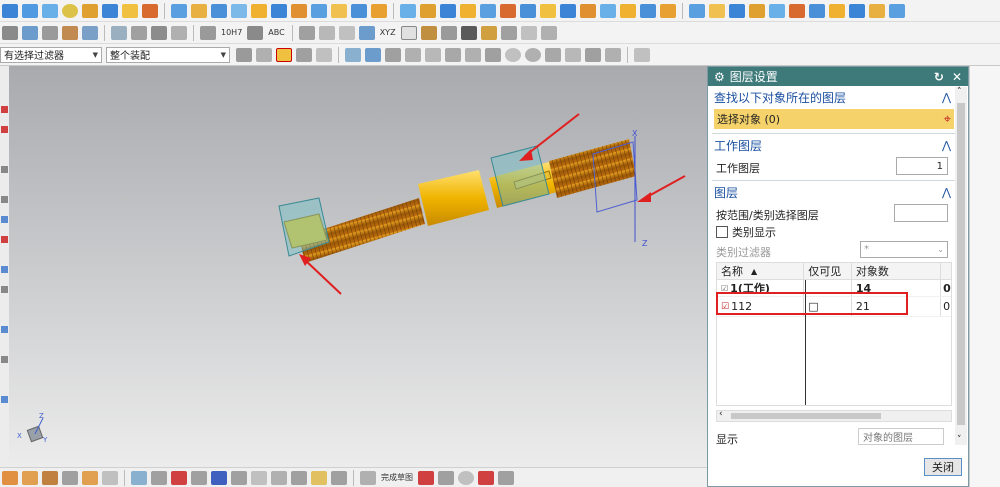  What do you see at coordinates (51, 54) in the screenshot?
I see `selection-filter-dropdown: 有选择过滤器 ▼` at bounding box center [51, 54].